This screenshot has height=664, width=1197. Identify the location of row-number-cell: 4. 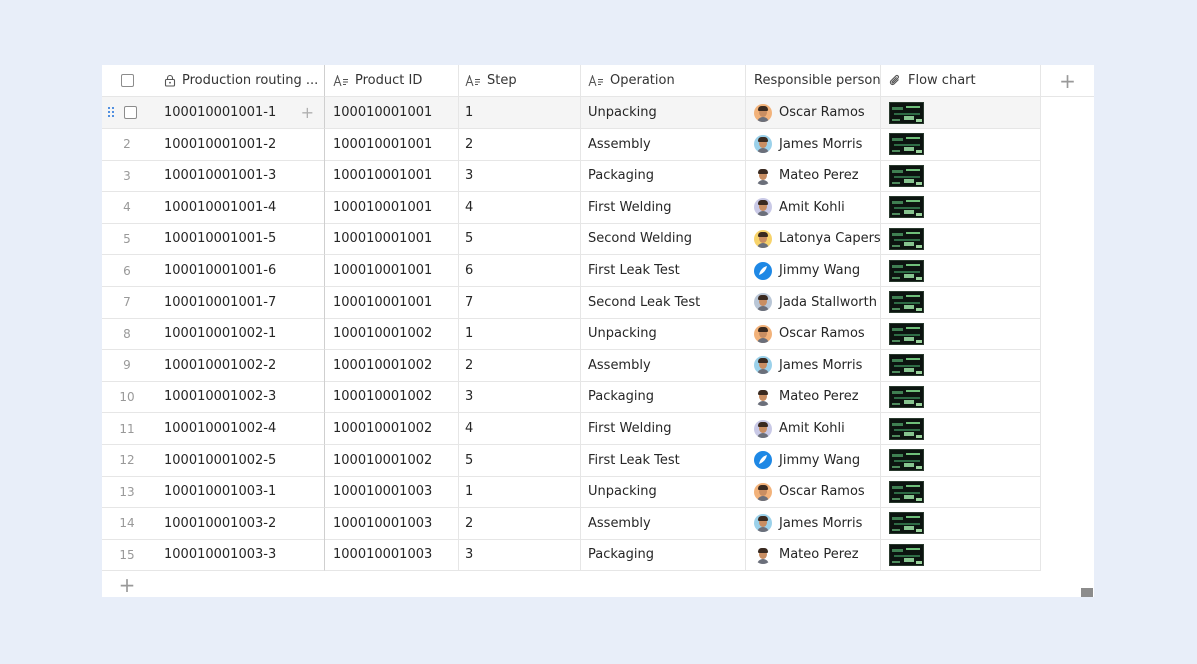
(127, 208).